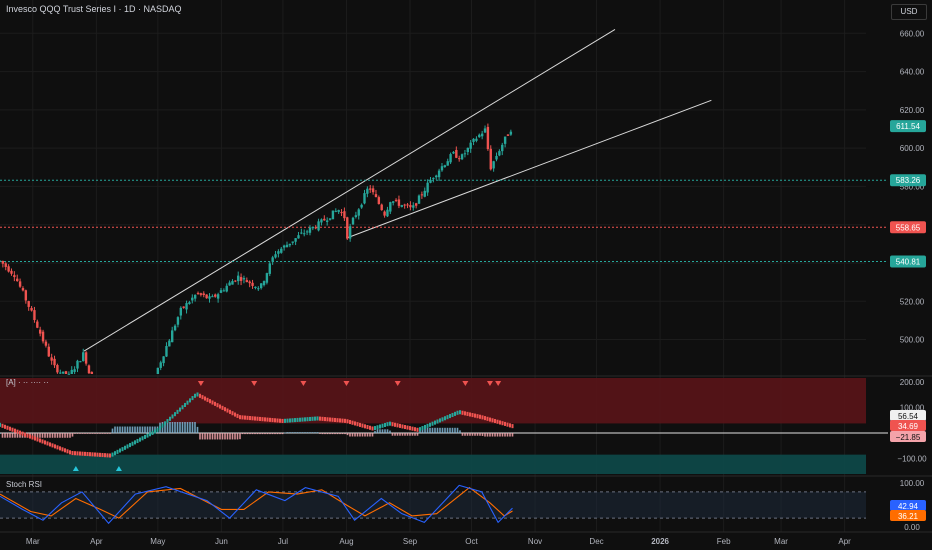 The height and width of the screenshot is (550, 932). I want to click on stoch-tick-label: 0.00, so click(912, 527).